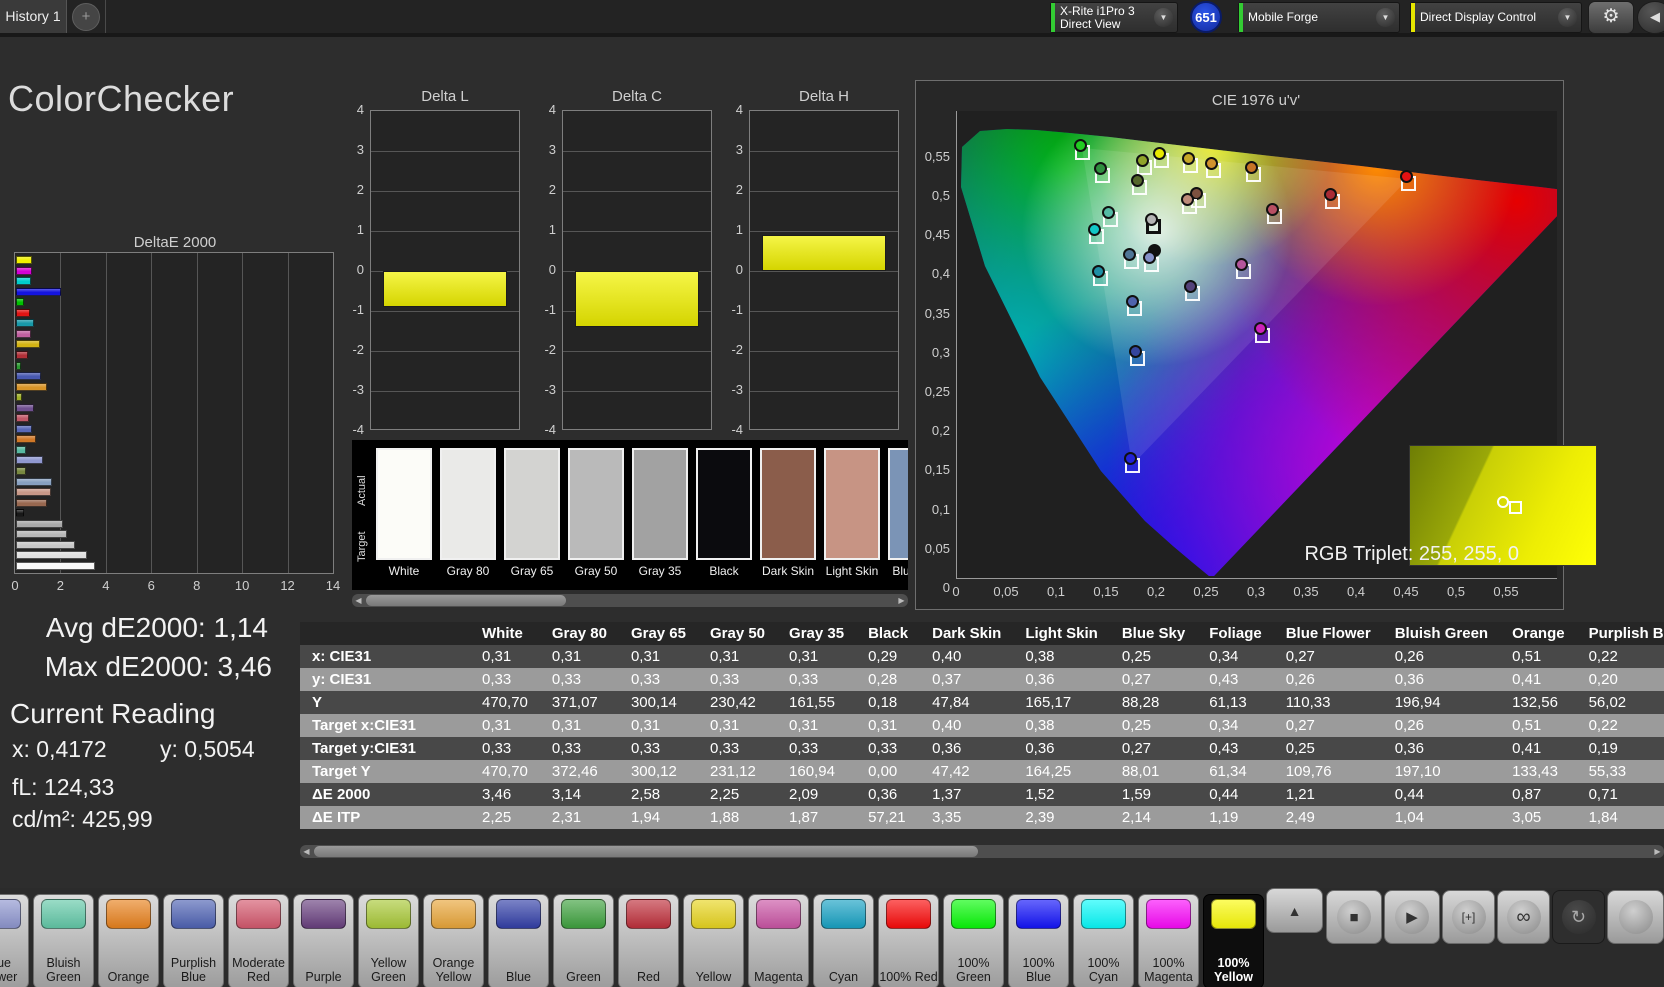 Image resolution: width=1664 pixels, height=987 pixels. What do you see at coordinates (583, 940) in the screenshot?
I see `patch-button-green: Green` at bounding box center [583, 940].